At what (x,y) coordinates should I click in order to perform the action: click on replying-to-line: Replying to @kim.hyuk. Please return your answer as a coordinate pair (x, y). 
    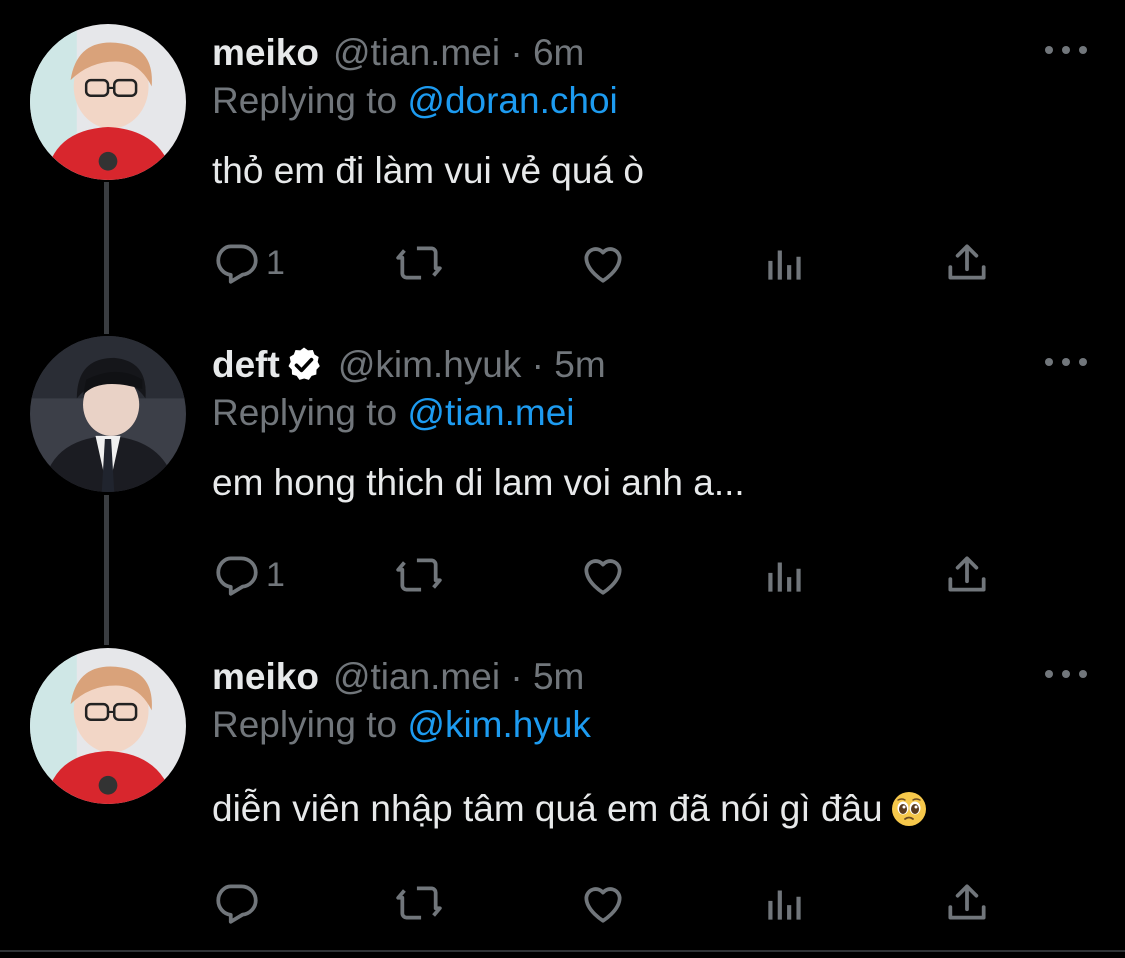
    Looking at the image, I should click on (401, 725).